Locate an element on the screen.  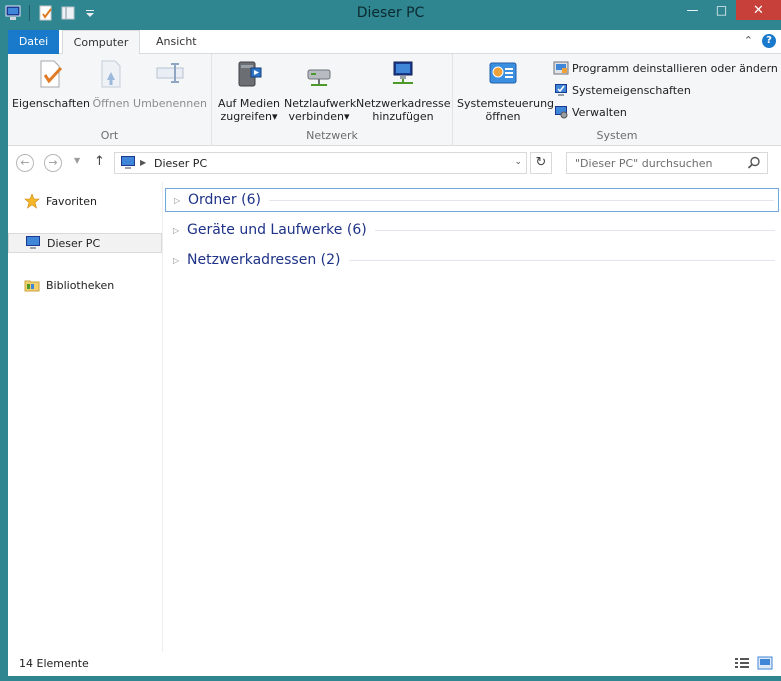
breadcrumb-this-pc: Dieser PC is located at coordinates (180, 163).